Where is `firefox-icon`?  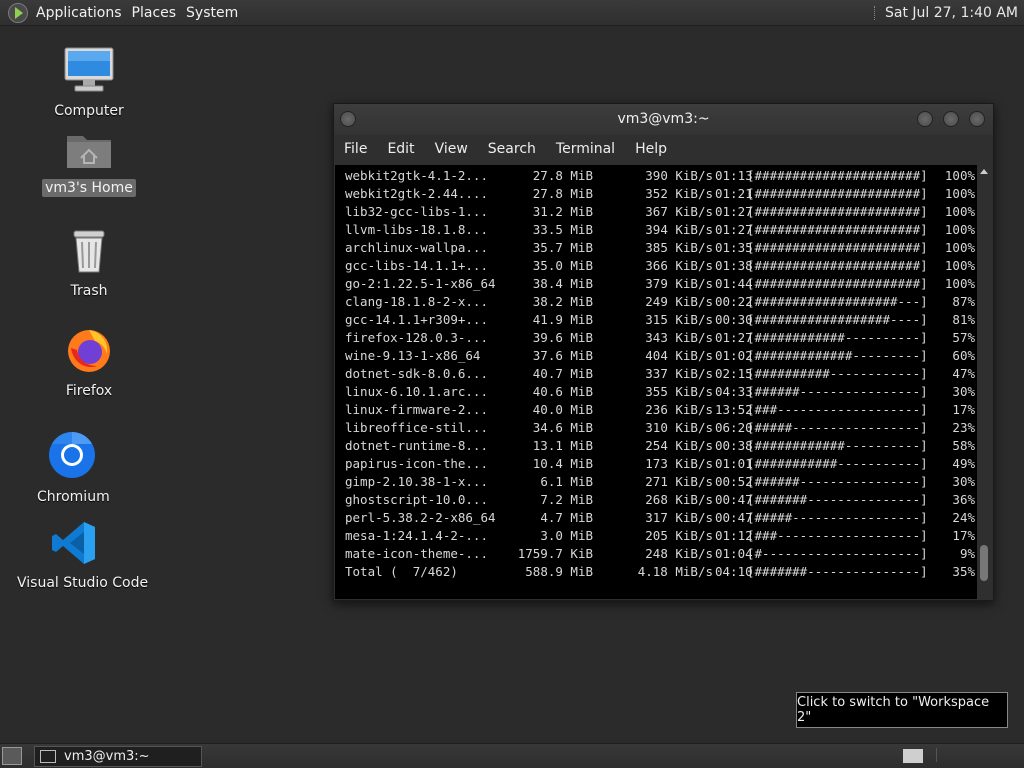 firefox-icon is located at coordinates (89, 351).